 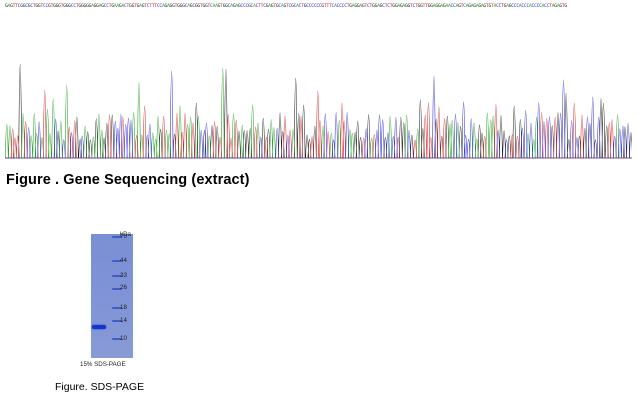 What do you see at coordinates (123, 236) in the screenshot?
I see `marker-label: 70` at bounding box center [123, 236].